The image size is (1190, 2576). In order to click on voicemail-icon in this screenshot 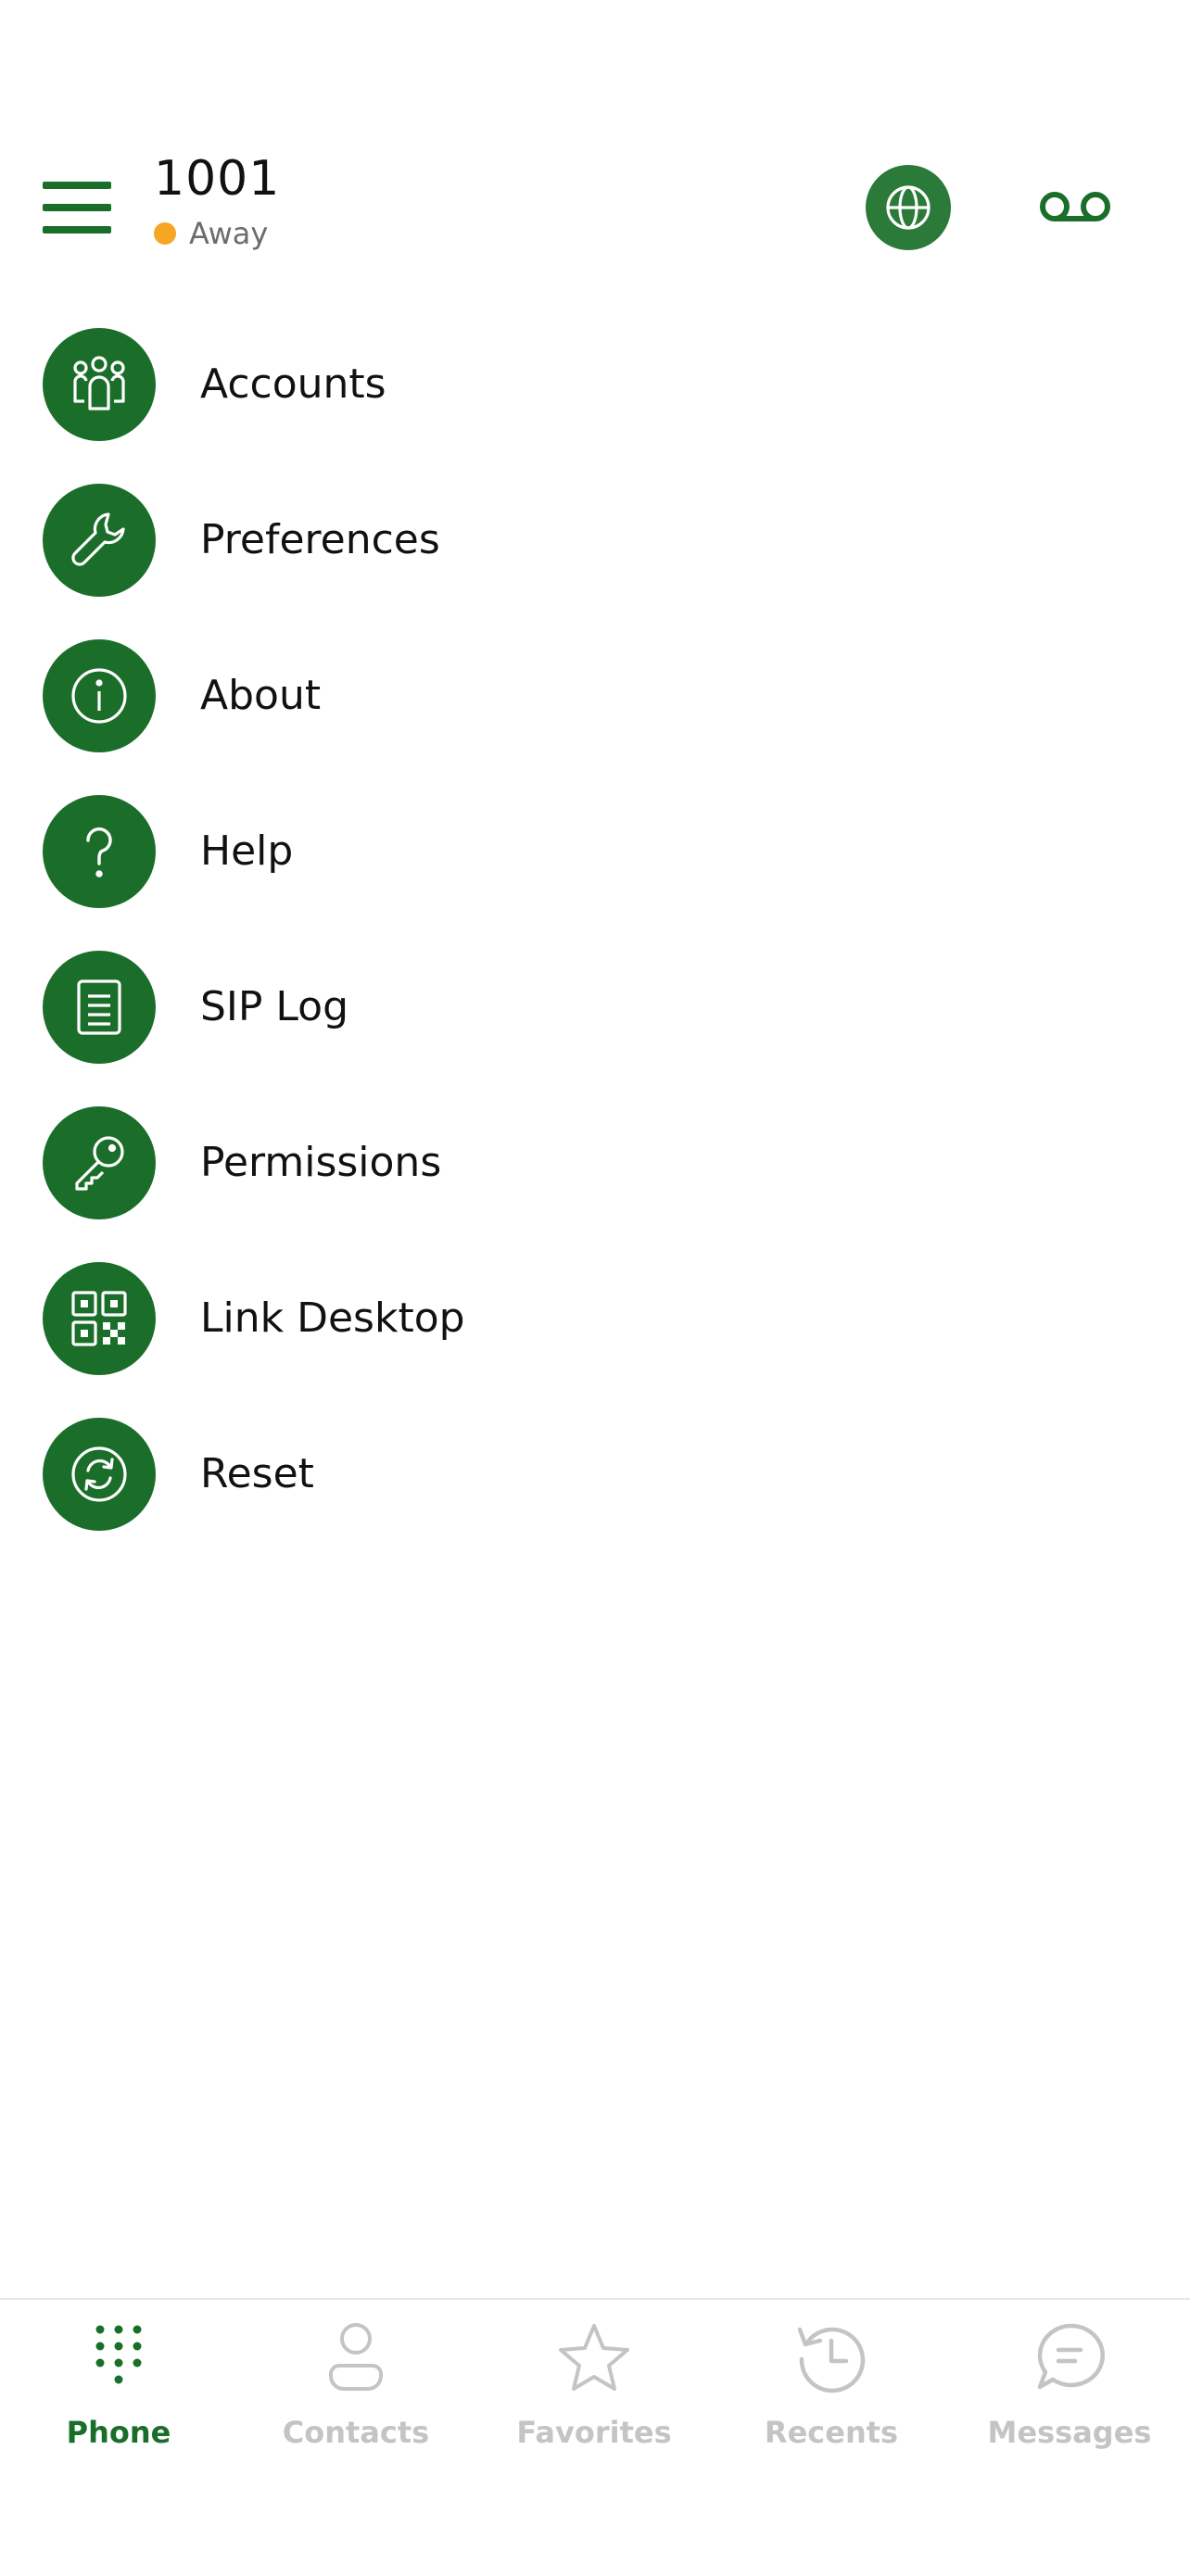, I will do `click(1075, 206)`.